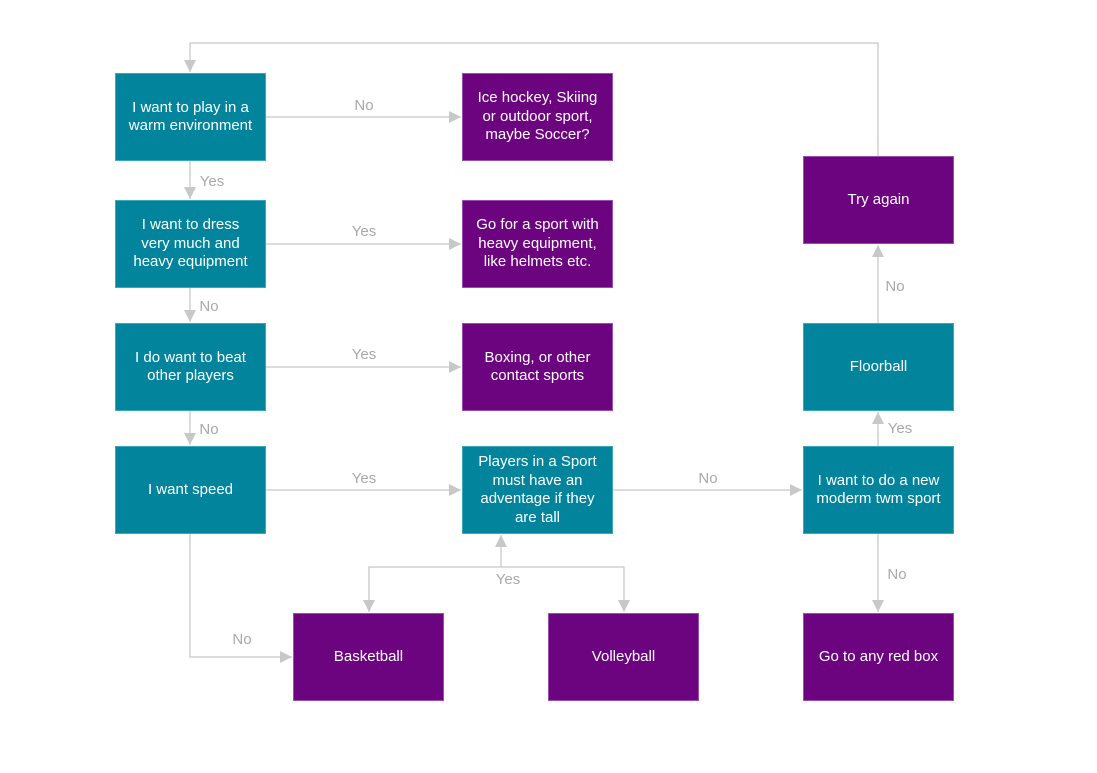 Image resolution: width=1097 pixels, height=773 pixels. Describe the element at coordinates (364, 478) in the screenshot. I see `edge-label-speed-tall: Yes` at that location.